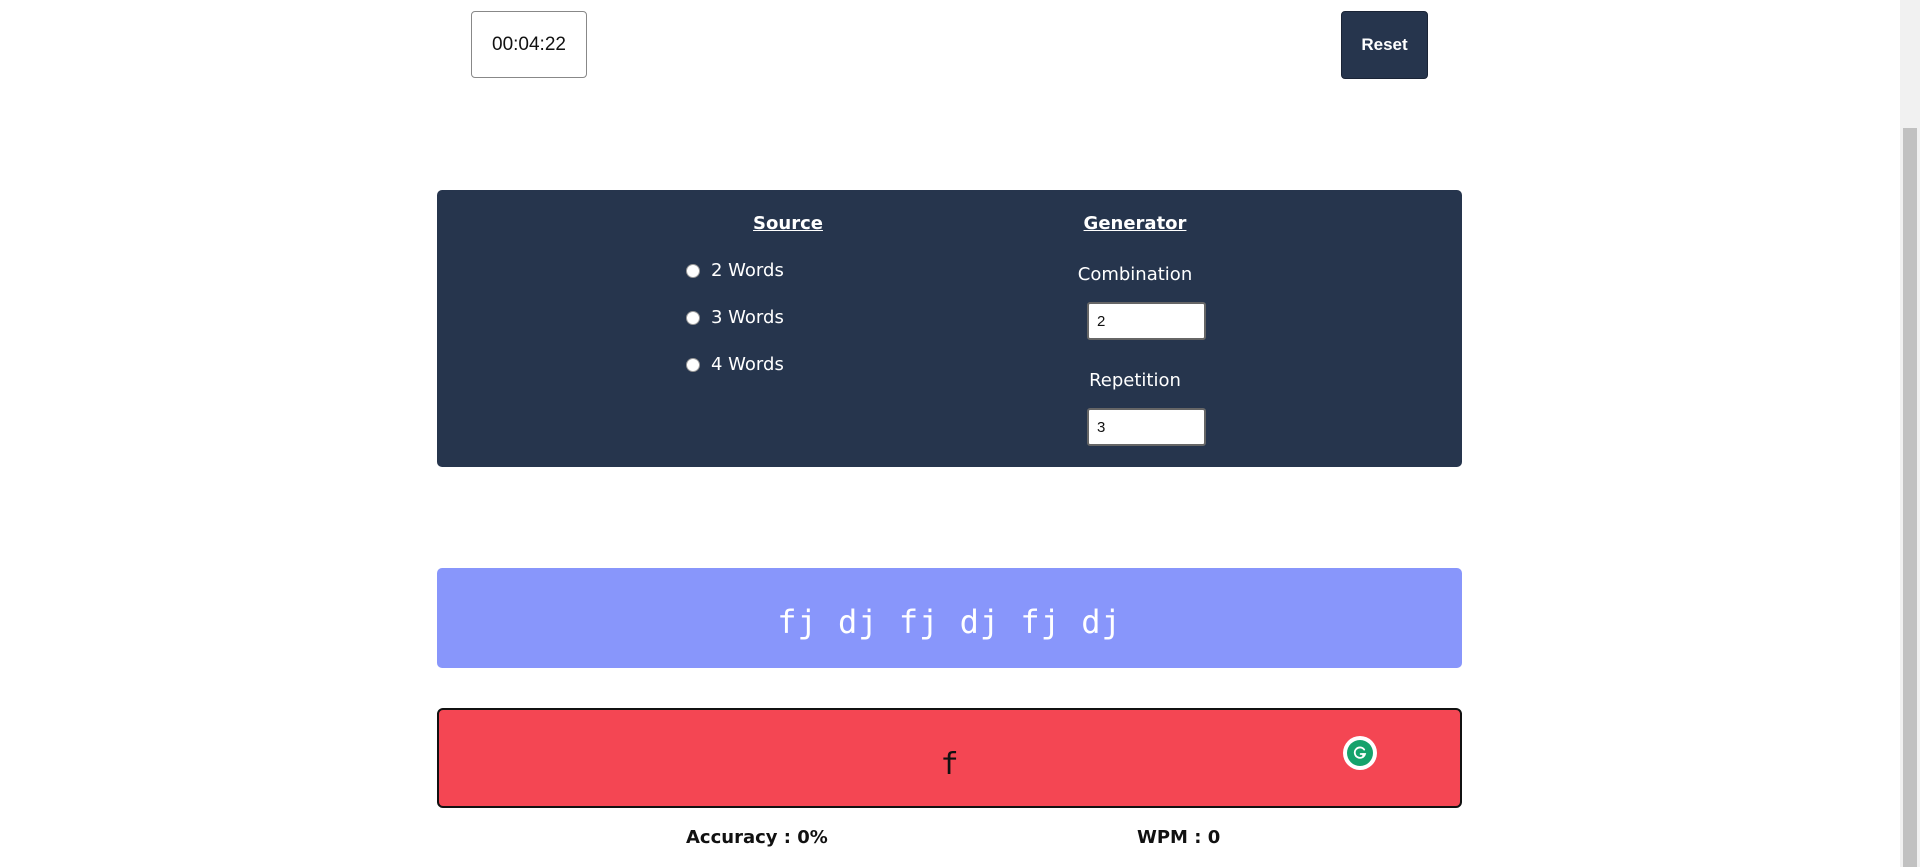 This screenshot has width=1920, height=867. What do you see at coordinates (693, 270) in the screenshot?
I see `radio-2-words` at bounding box center [693, 270].